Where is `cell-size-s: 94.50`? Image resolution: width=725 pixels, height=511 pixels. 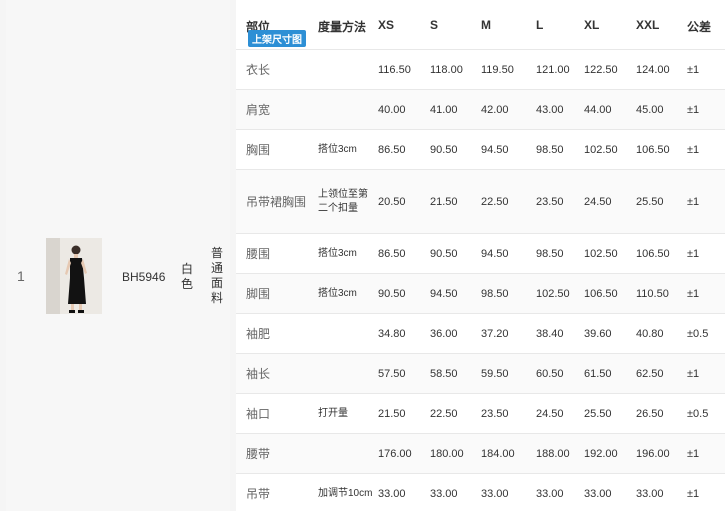
cell-size-s: 94.50 is located at coordinates (455, 293).